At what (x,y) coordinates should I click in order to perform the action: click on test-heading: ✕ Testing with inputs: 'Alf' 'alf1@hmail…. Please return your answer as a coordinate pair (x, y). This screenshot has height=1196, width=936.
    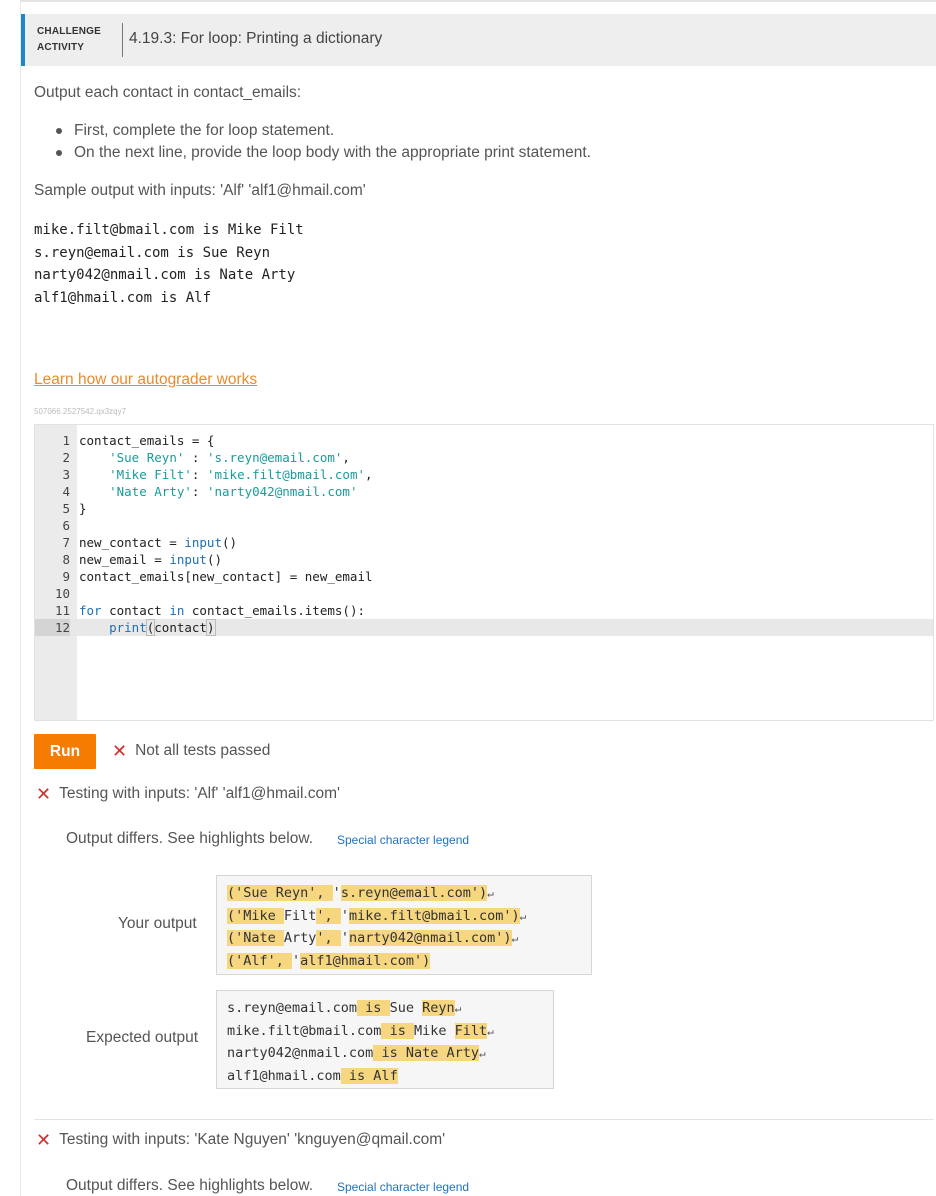
    Looking at the image, I should click on (188, 794).